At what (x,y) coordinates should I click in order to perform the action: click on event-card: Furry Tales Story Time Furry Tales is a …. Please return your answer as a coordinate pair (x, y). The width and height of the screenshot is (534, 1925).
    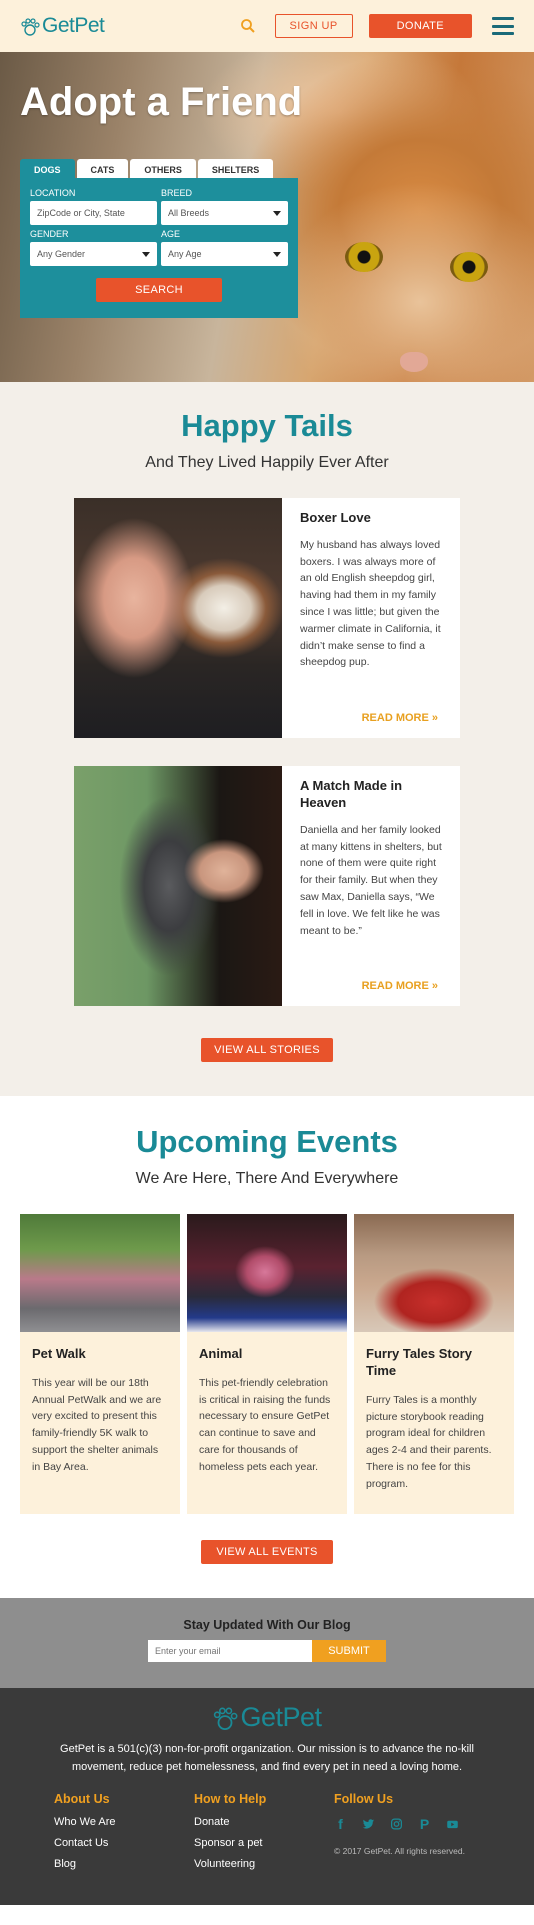
    Looking at the image, I should click on (434, 1364).